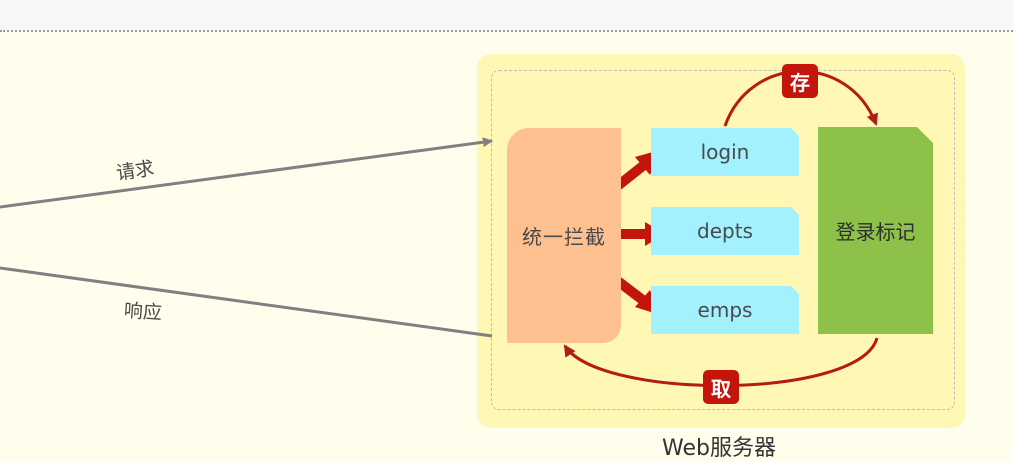  Describe the element at coordinates (725, 152) in the screenshot. I see `resource-login: login` at that location.